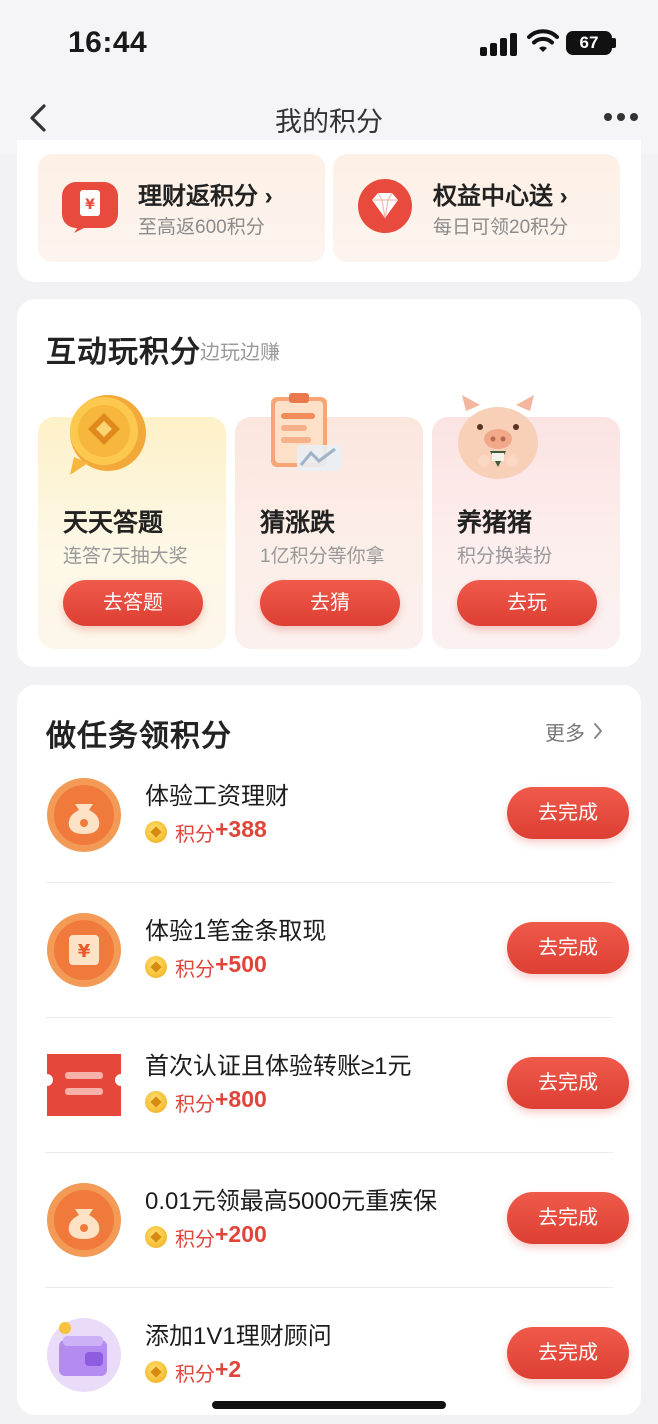 This screenshot has height=1424, width=658. What do you see at coordinates (133, 603) in the screenshot?
I see `quiz-button: 去答题` at bounding box center [133, 603].